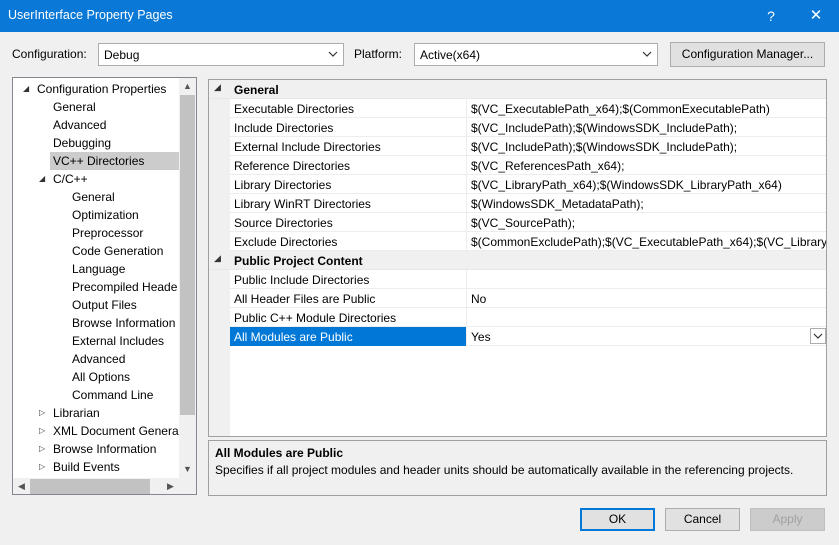 This screenshot has height=545, width=839. What do you see at coordinates (96, 215) in the screenshot?
I see `tree-item: Optimization` at bounding box center [96, 215].